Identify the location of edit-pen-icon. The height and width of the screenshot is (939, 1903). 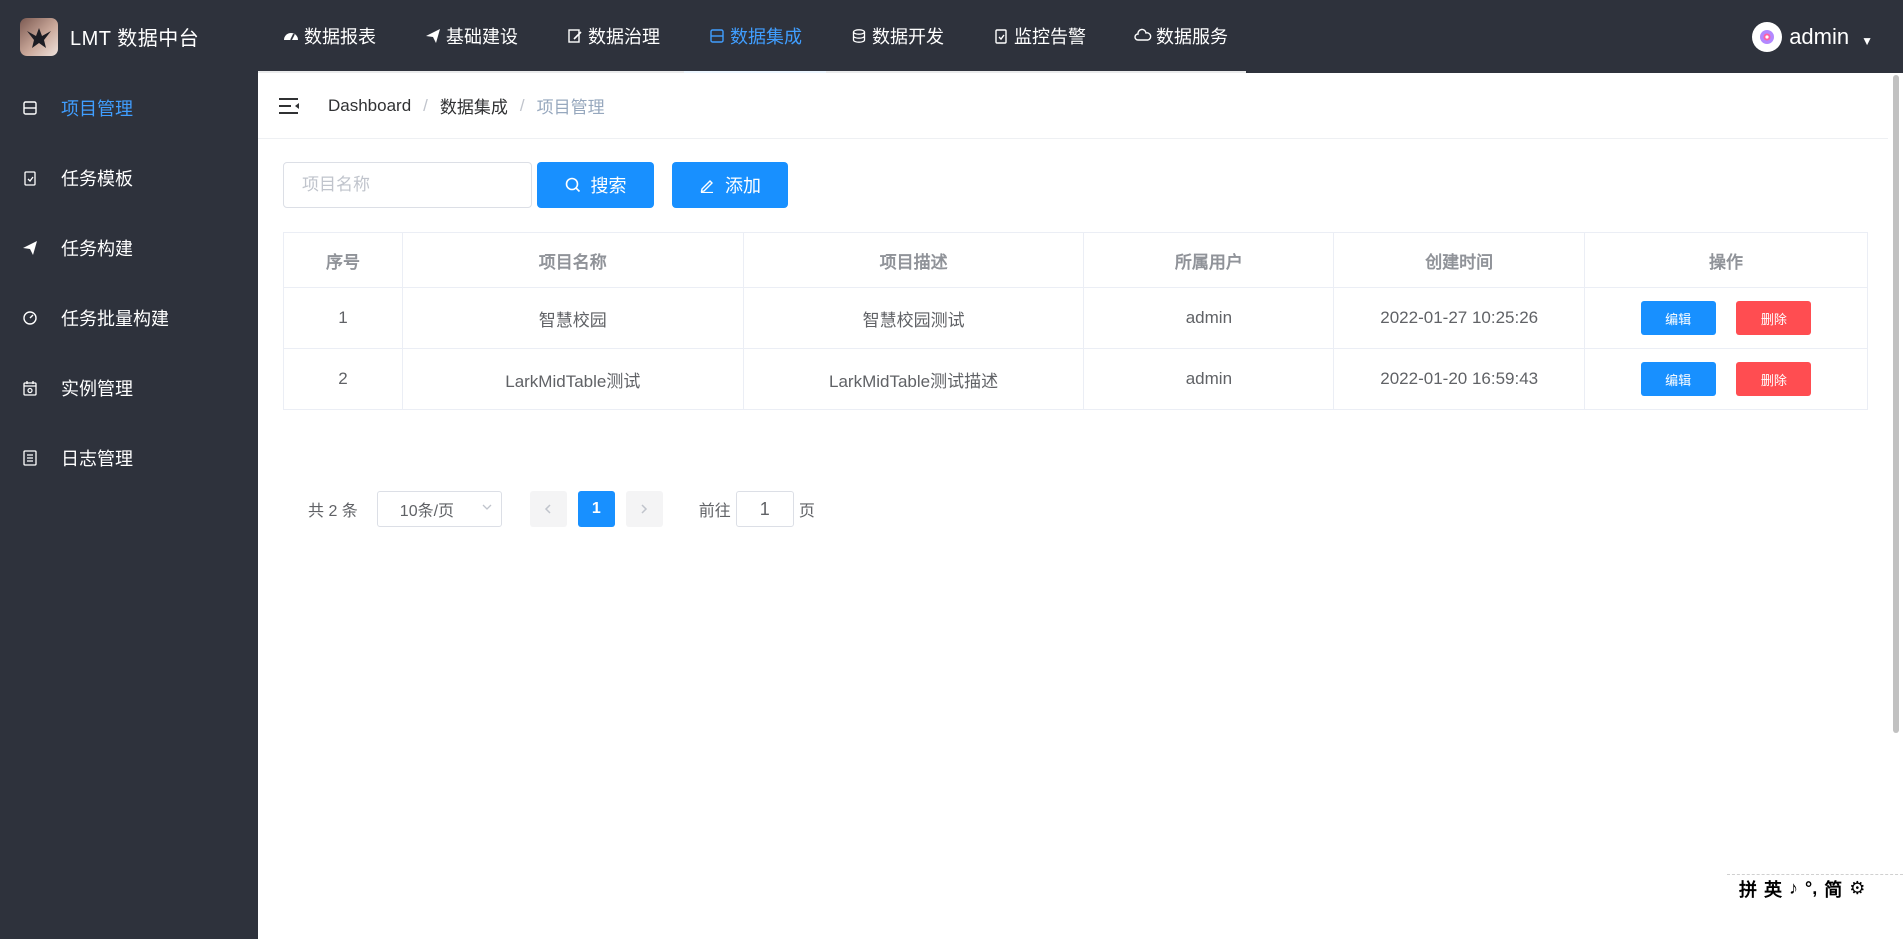
(707, 185).